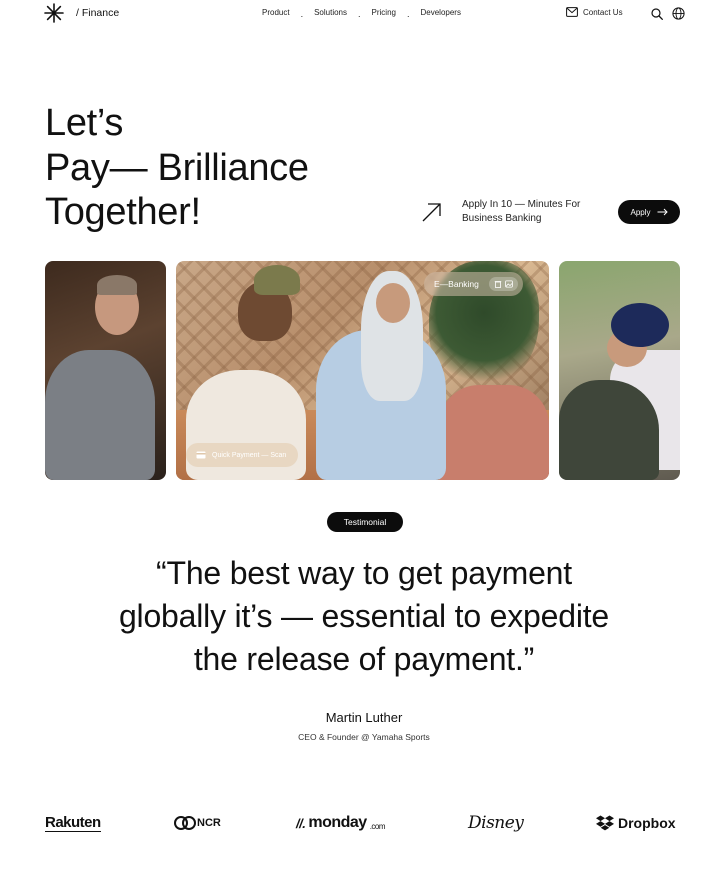 The image size is (728, 873). I want to click on nav-item-solutions: Solutions, so click(330, 12).